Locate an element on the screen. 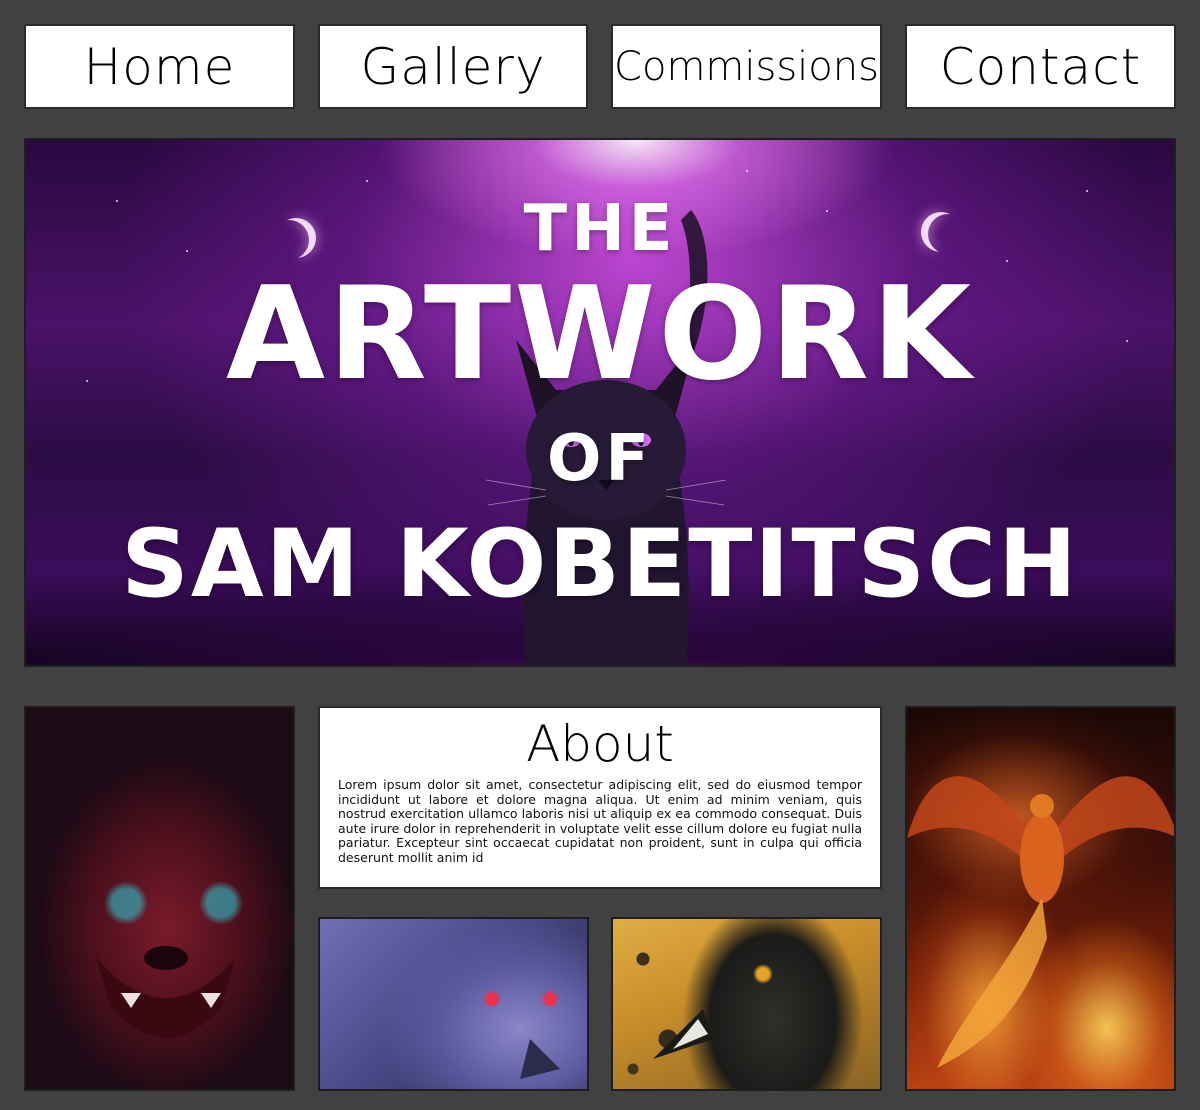 The image size is (1200, 1110). hero-title-the: THE is located at coordinates (600, 229).